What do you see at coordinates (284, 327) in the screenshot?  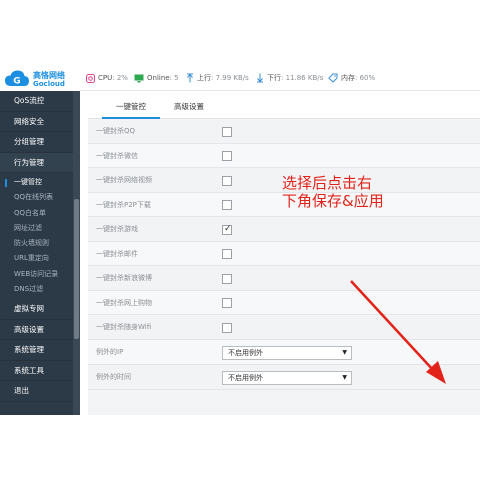 I see `option-row: 一键封杀随身Wifi` at bounding box center [284, 327].